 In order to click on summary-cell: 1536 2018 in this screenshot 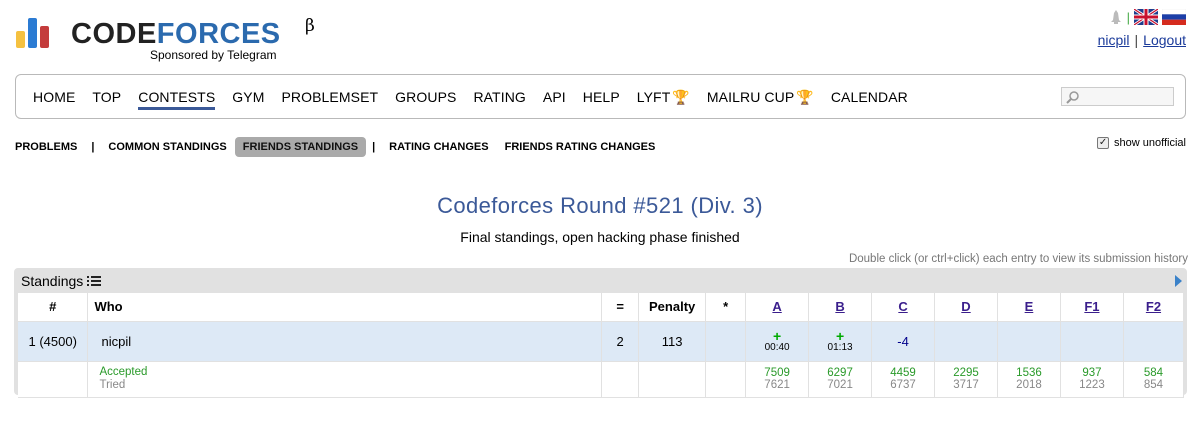, I will do `click(1029, 379)`.